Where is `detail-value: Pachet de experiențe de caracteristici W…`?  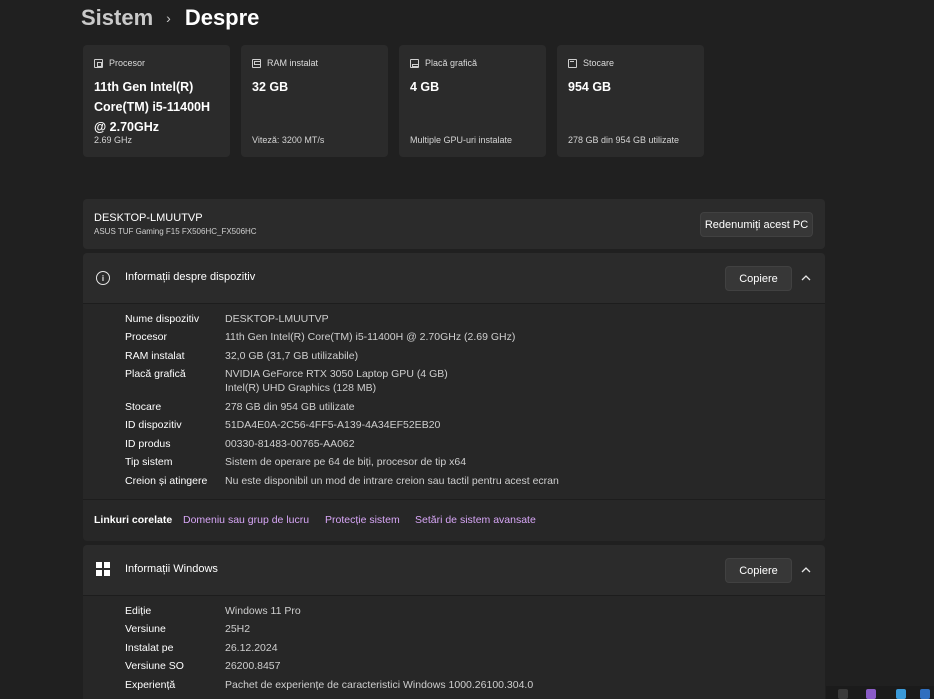 detail-value: Pachet de experiențe de caracteristici W… is located at coordinates (485, 685).